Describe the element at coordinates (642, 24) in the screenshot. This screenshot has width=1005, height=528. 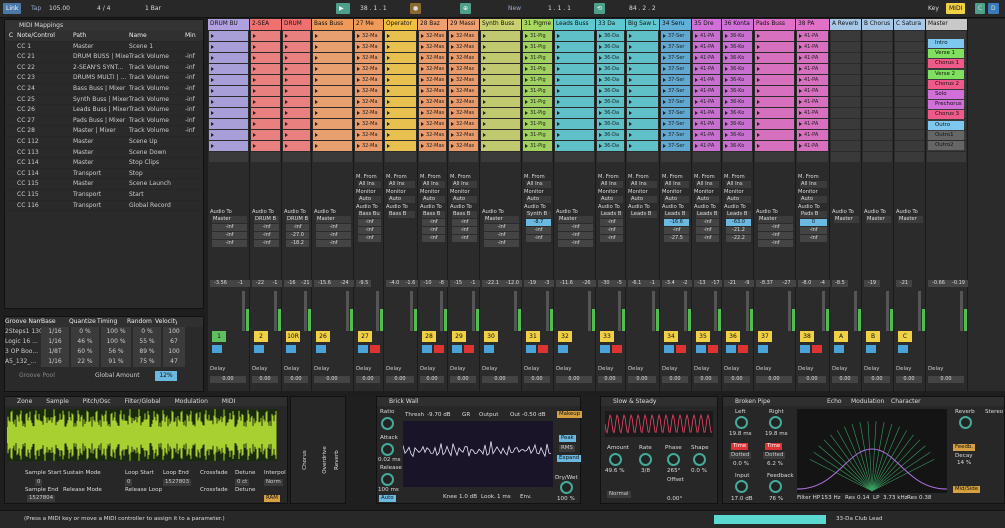
I see `track-header: Big Saw L` at that location.